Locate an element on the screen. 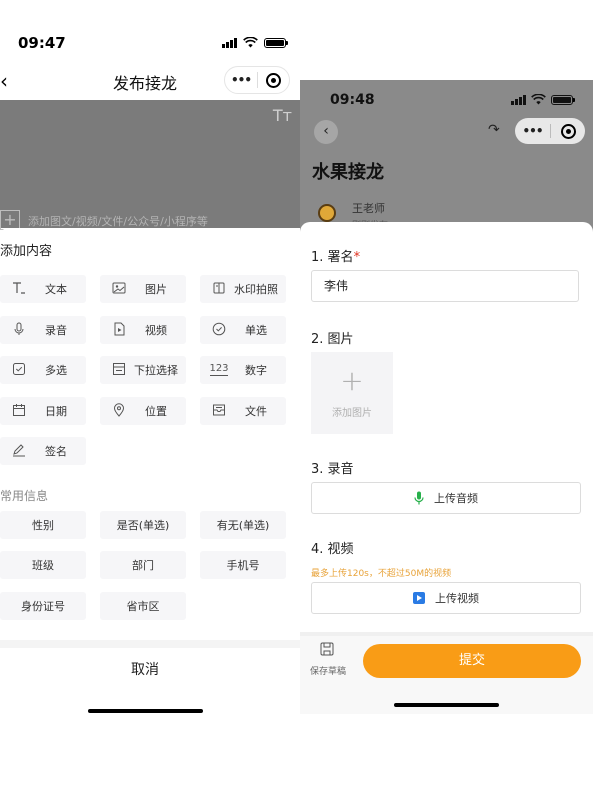 The image size is (600, 800). text-icon is located at coordinates (19, 288).